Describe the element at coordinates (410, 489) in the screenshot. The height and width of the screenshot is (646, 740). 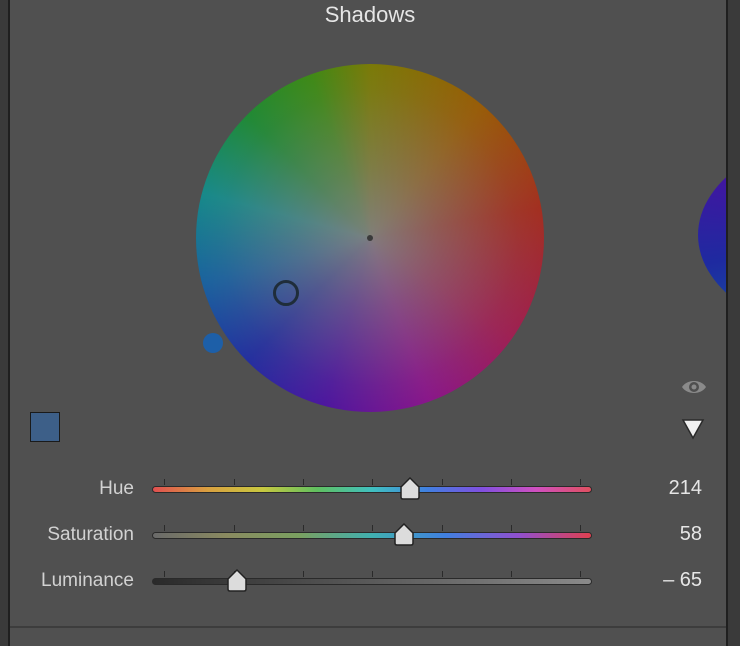
I see `hue-slider-thumb` at that location.